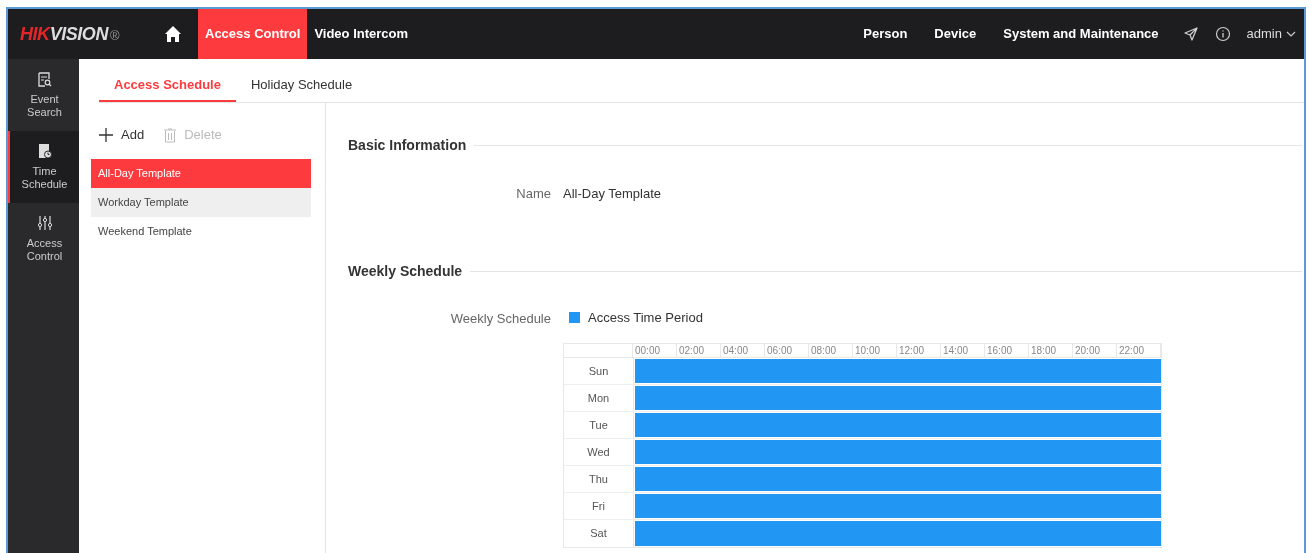 The height and width of the screenshot is (553, 1309). What do you see at coordinates (699, 350) in the screenshot?
I see `hour-label: 02:00` at bounding box center [699, 350].